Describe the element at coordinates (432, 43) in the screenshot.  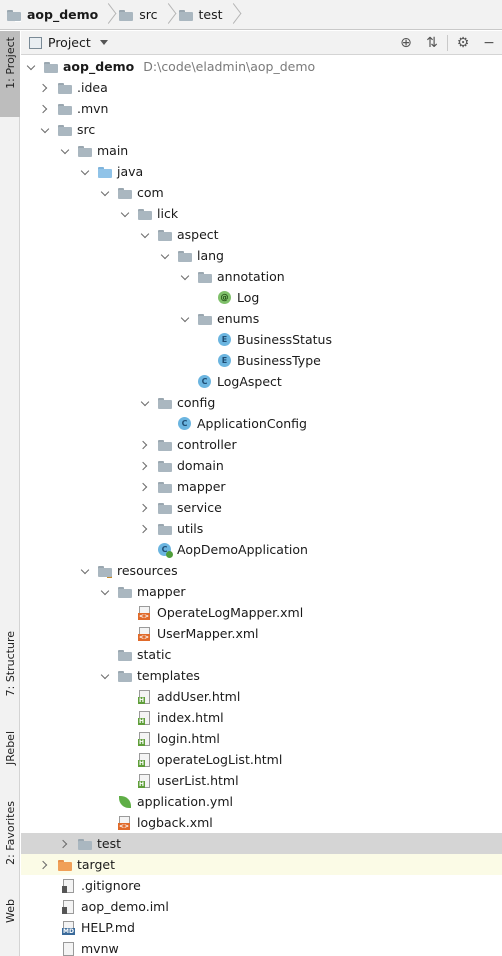
I see `collapse-all-icon: ⇅` at that location.